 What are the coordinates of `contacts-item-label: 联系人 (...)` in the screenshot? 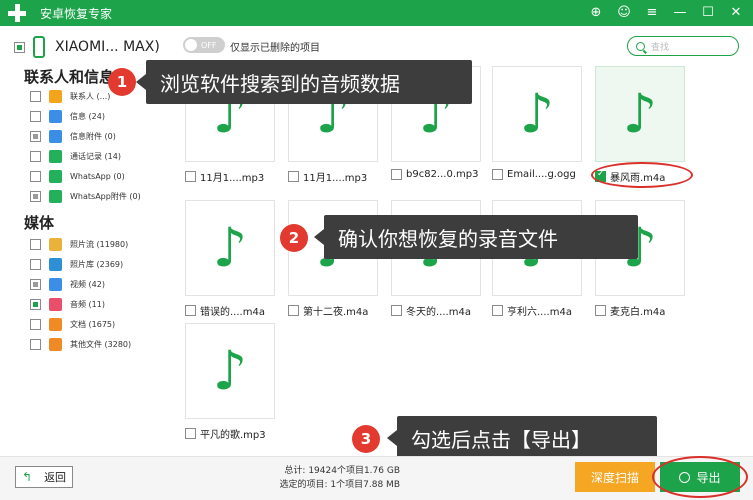 It's located at (90, 96).